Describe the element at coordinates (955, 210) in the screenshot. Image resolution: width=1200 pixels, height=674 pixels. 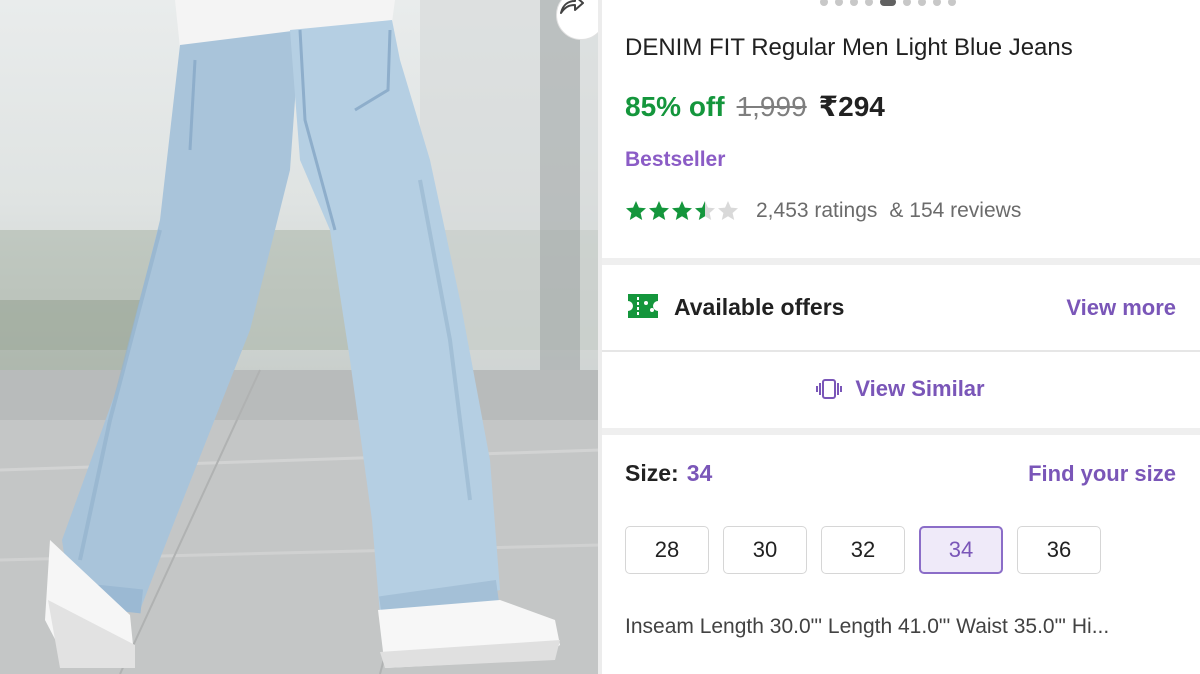
I see `reviews-count: & 154 reviews` at that location.